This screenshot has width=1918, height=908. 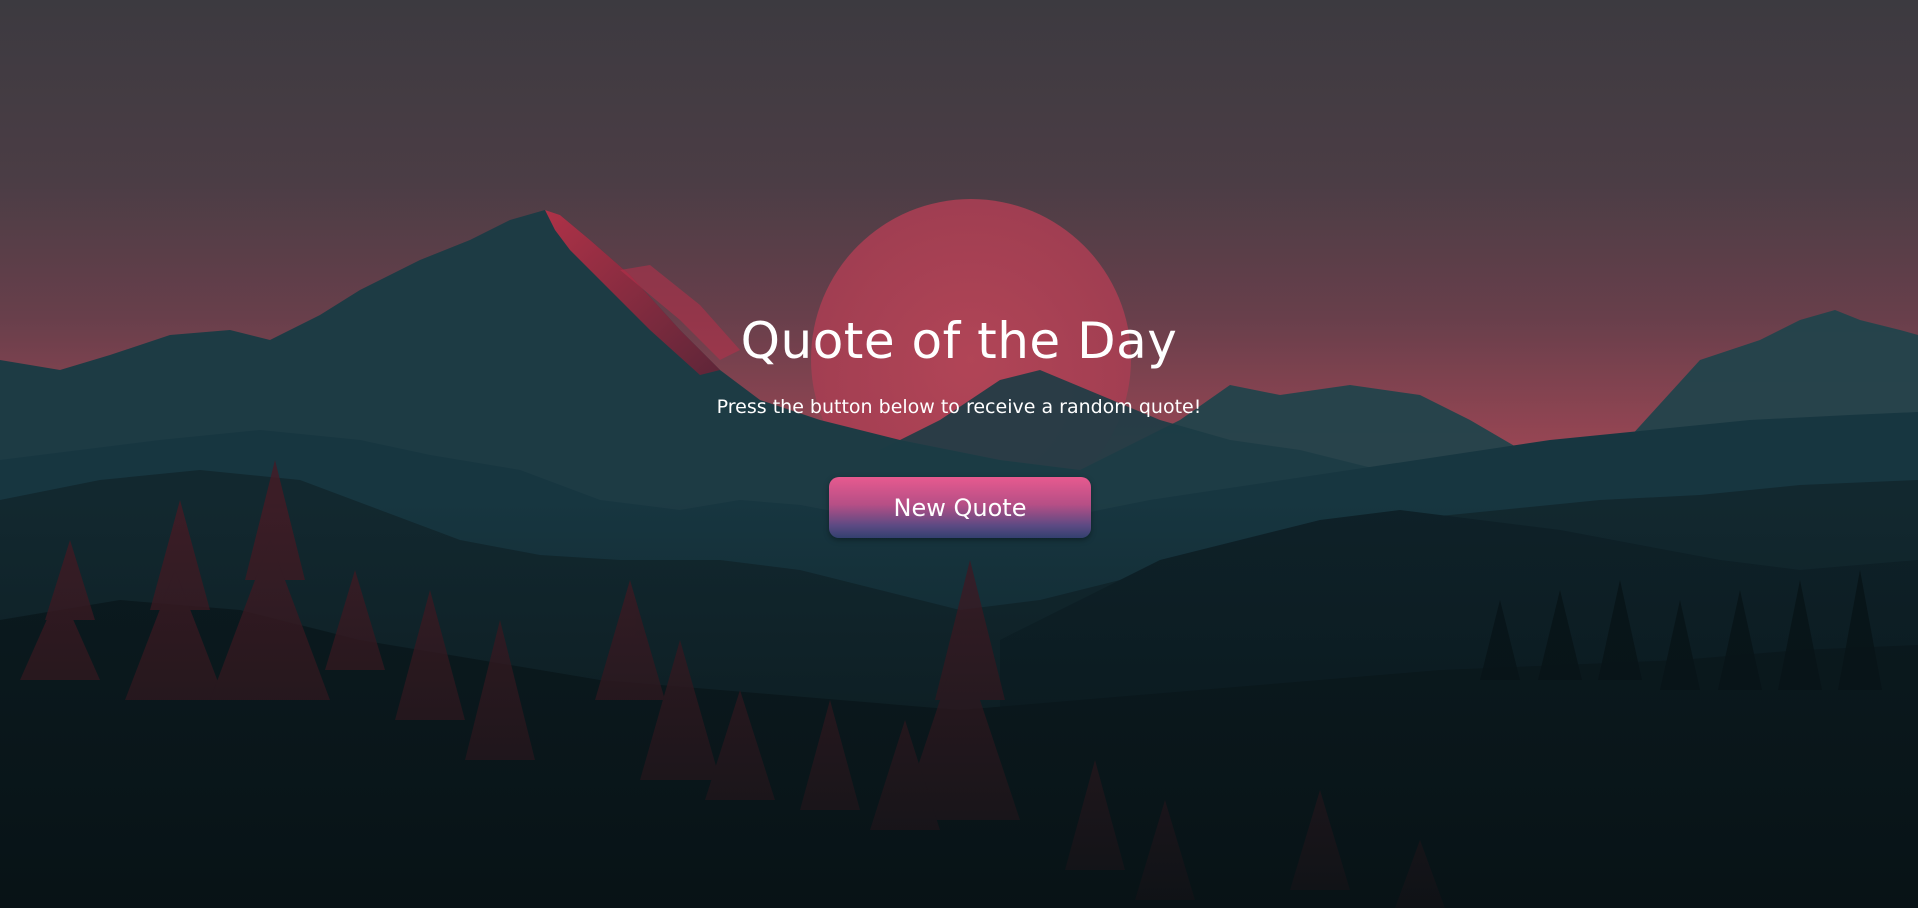 What do you see at coordinates (960, 507) in the screenshot?
I see `new-quote-button: New Quote` at bounding box center [960, 507].